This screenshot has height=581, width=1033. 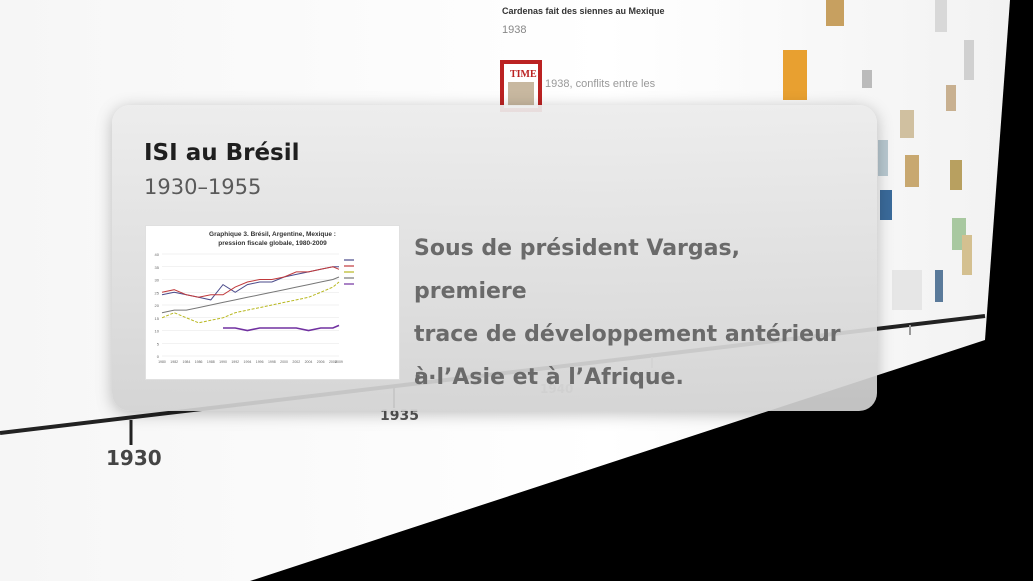 I want to click on y-tick-label: 20, so click(x=157, y=305).